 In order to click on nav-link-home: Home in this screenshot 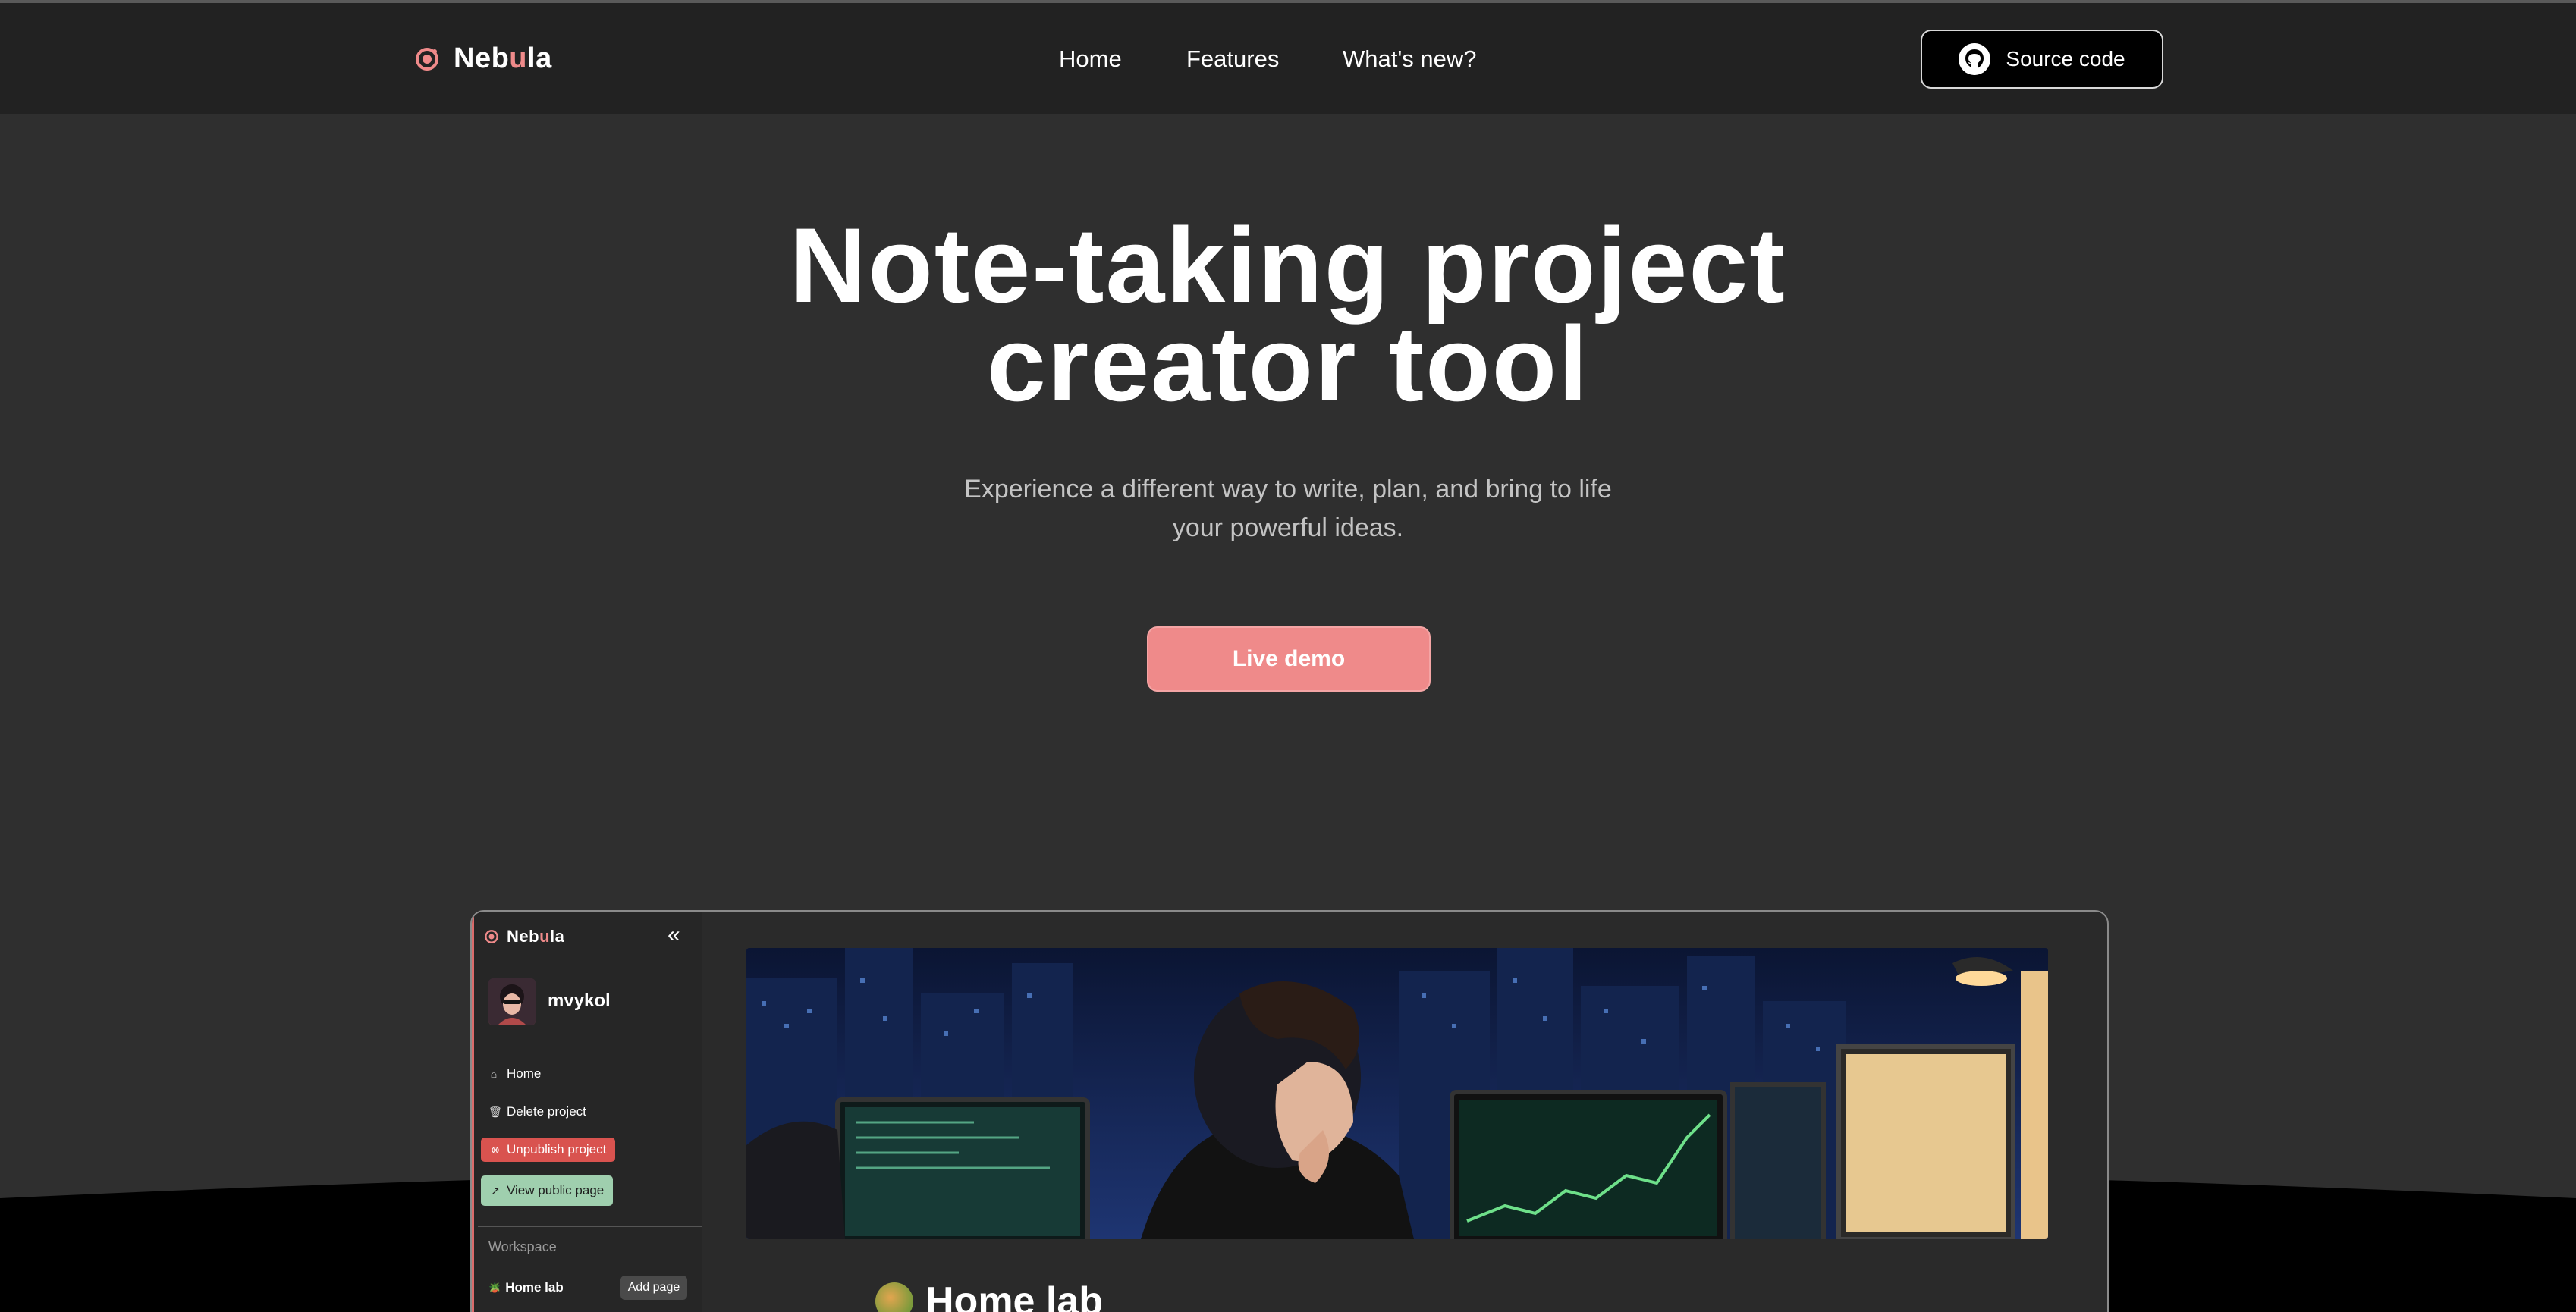, I will do `click(1090, 59)`.